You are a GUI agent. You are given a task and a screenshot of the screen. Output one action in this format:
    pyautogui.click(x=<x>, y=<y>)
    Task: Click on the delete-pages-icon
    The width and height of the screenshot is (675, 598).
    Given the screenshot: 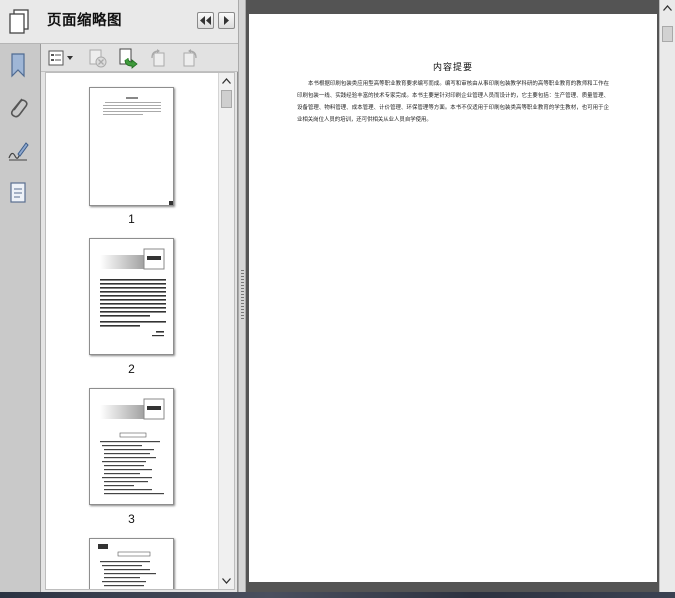 What is the action you would take?
    pyautogui.click(x=98, y=58)
    